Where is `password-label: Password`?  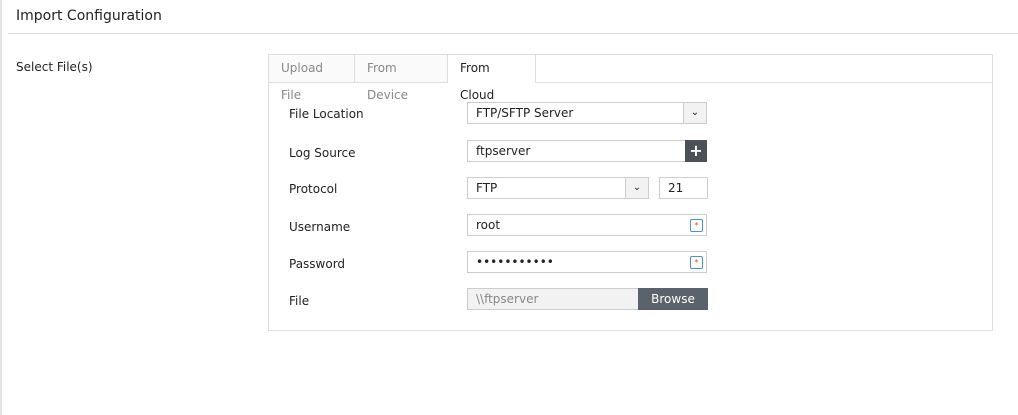 password-label: Password is located at coordinates (317, 264).